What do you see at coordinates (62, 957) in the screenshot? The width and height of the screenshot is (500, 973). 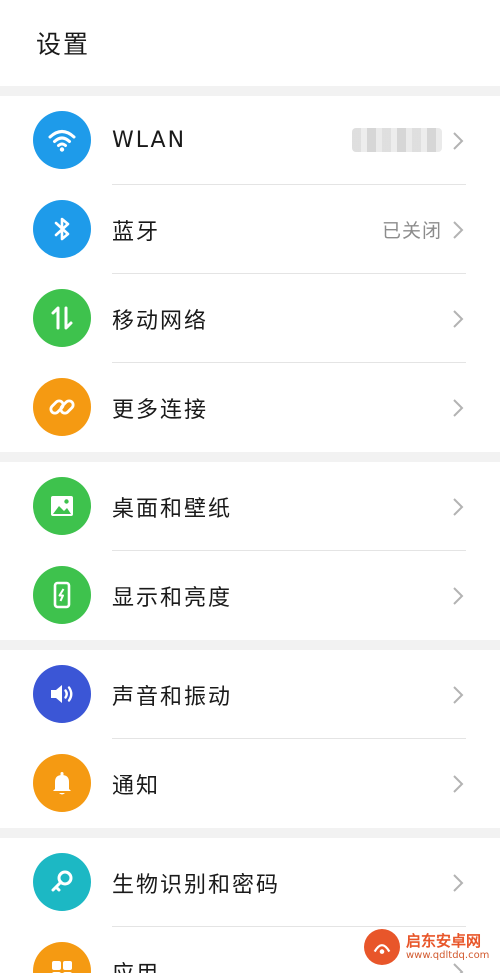 I see `apps-icon` at bounding box center [62, 957].